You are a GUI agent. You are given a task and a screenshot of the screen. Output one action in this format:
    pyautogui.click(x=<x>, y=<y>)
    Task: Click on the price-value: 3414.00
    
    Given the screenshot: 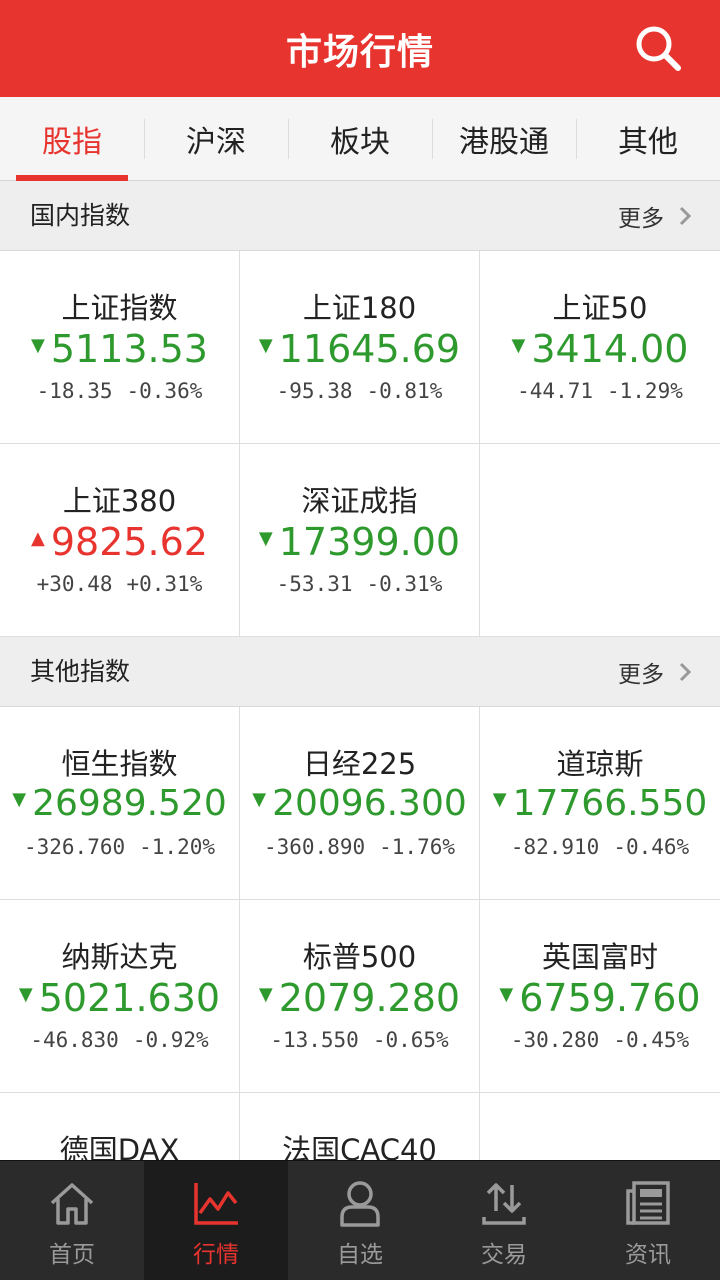 What is the action you would take?
    pyautogui.click(x=610, y=349)
    